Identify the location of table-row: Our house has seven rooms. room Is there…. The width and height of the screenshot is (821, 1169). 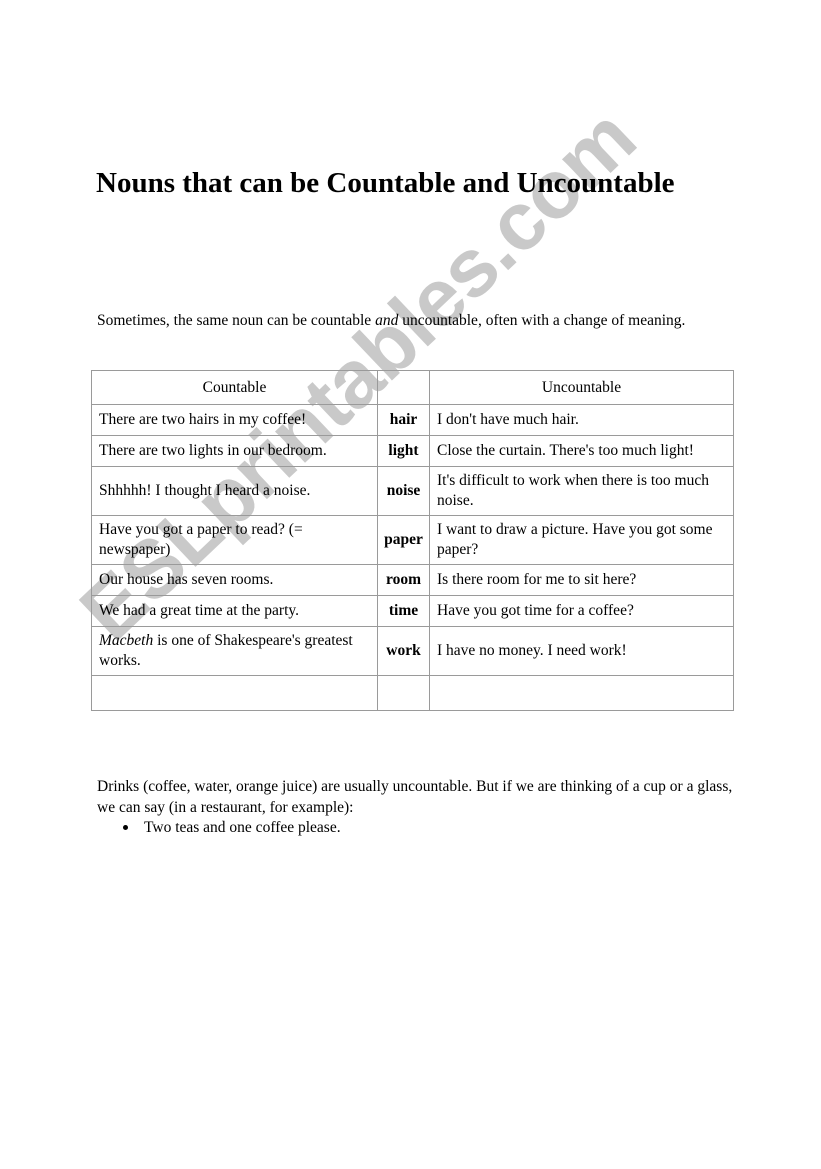
(412, 580).